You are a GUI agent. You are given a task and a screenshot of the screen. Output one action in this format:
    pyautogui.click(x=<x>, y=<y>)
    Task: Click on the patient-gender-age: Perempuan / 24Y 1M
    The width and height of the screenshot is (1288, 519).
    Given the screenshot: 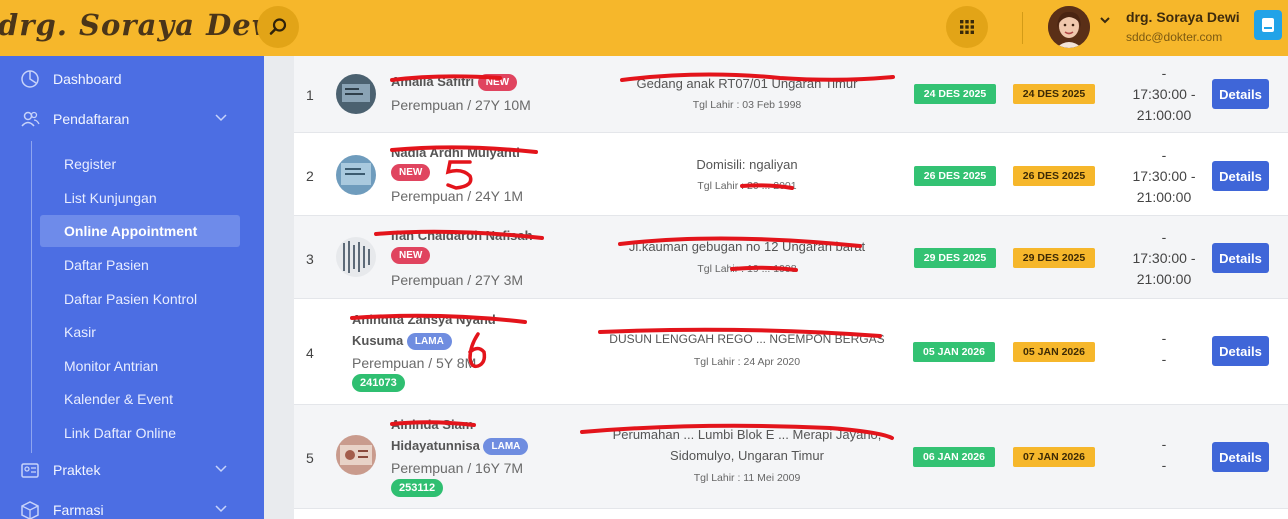 What is the action you would take?
    pyautogui.click(x=457, y=196)
    